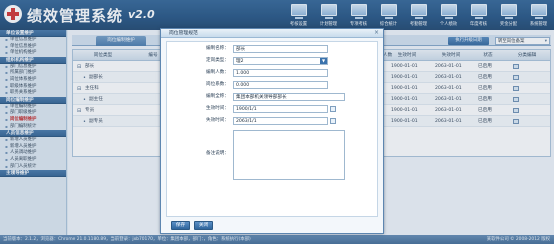  I want to click on form-row-count: 编制人数： 1.000, so click(273, 74).